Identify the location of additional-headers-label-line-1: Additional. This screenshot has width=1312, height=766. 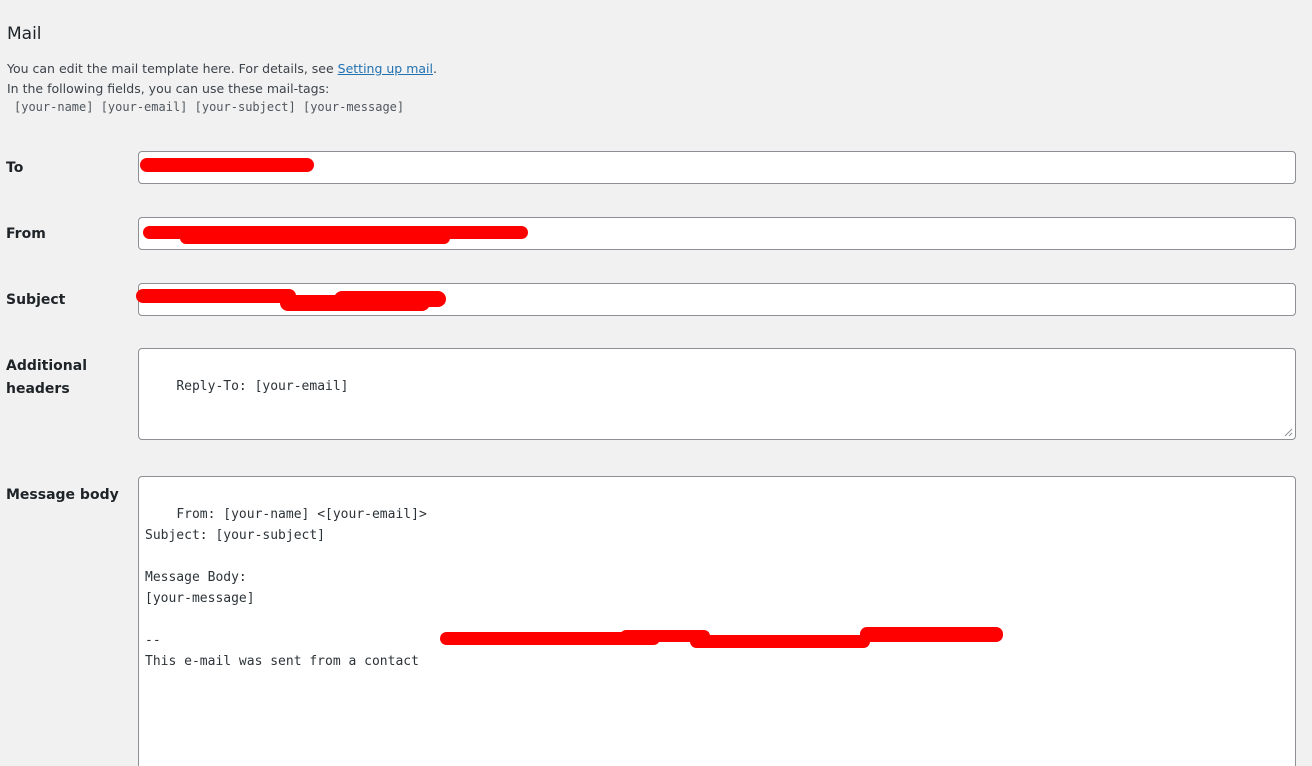
(46, 366).